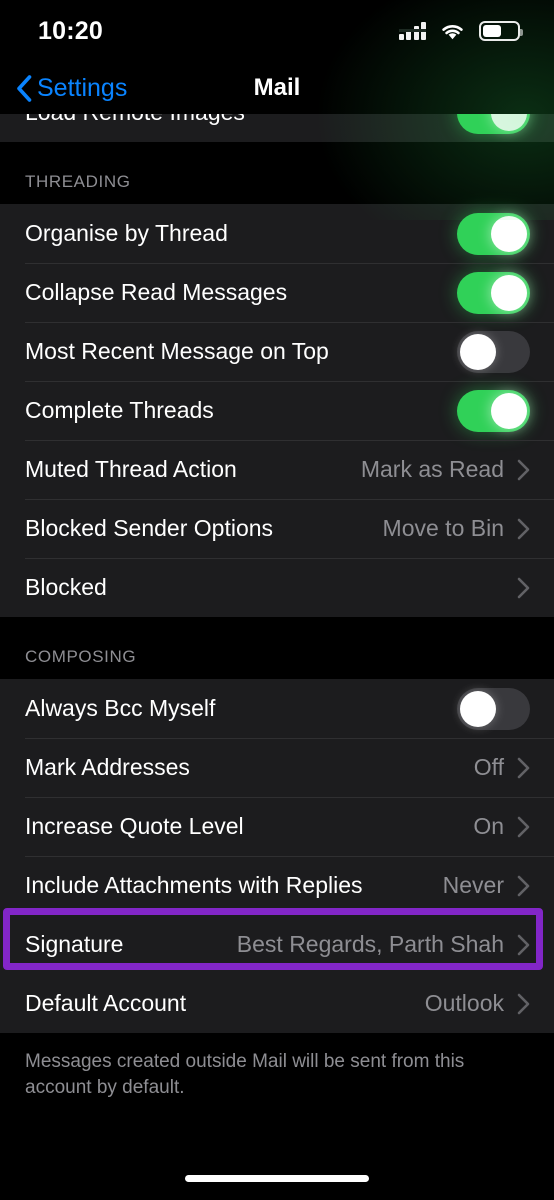 The width and height of the screenshot is (554, 1200). I want to click on row-load-remote-images: Load Remote Images, so click(277, 128).